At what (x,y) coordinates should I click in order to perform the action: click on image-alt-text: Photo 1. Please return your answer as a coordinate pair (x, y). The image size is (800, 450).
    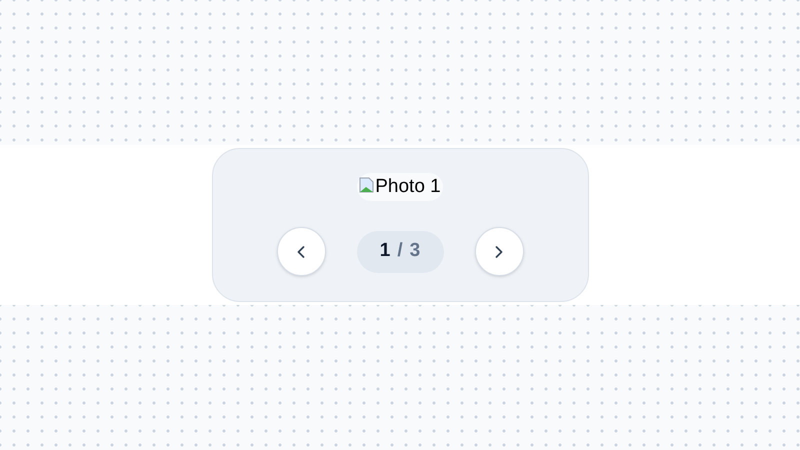
    Looking at the image, I should click on (408, 186).